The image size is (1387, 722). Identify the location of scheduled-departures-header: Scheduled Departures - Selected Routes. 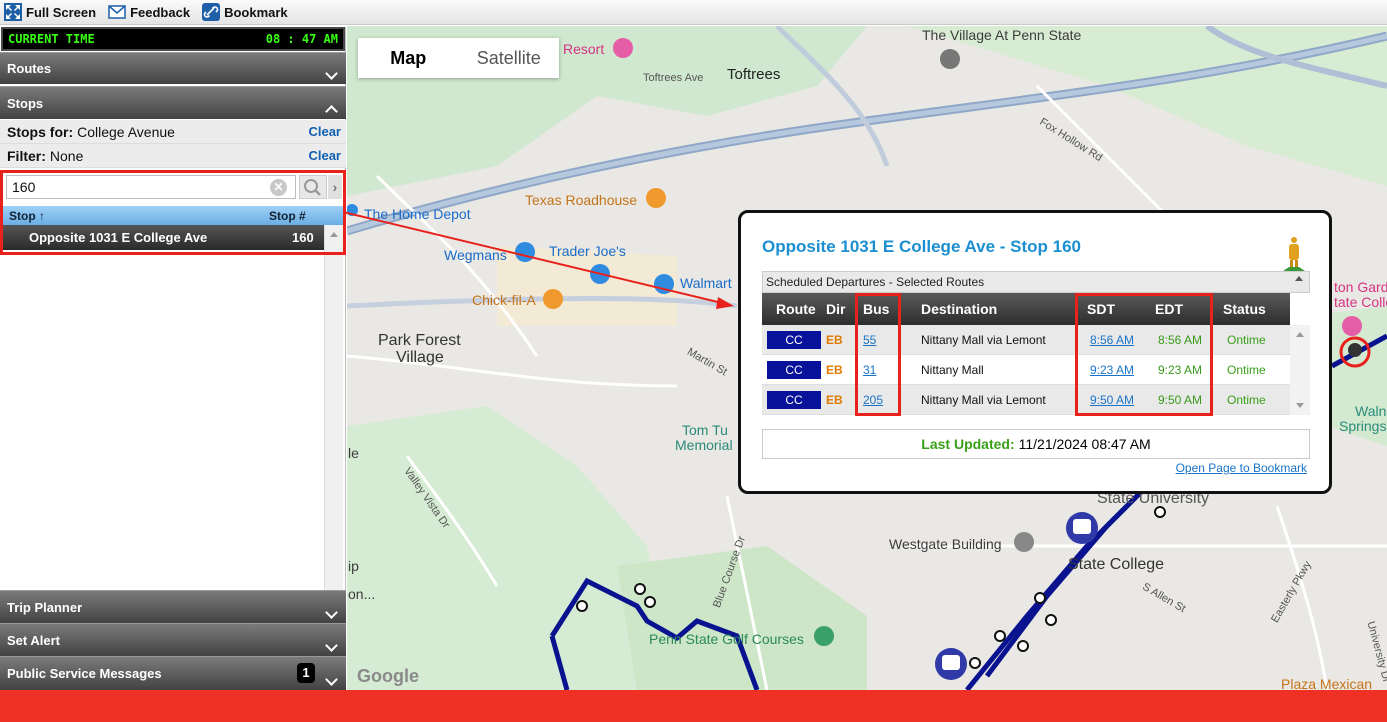
(1036, 282).